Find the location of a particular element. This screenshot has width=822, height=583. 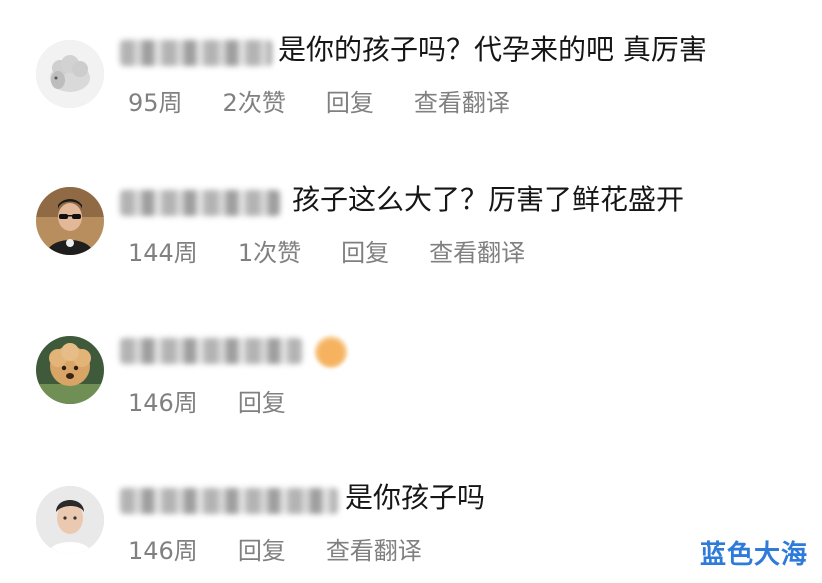

reply-button: 回复 is located at coordinates (262, 551).